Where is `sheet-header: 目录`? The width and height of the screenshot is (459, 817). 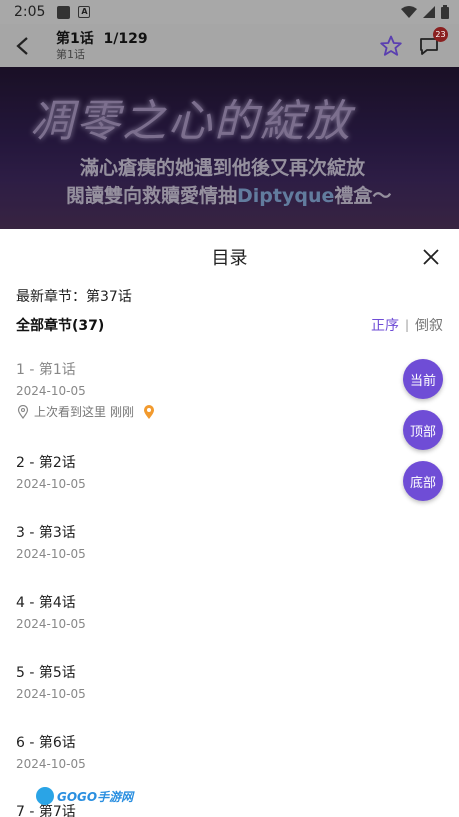 sheet-header: 目录 is located at coordinates (229, 257).